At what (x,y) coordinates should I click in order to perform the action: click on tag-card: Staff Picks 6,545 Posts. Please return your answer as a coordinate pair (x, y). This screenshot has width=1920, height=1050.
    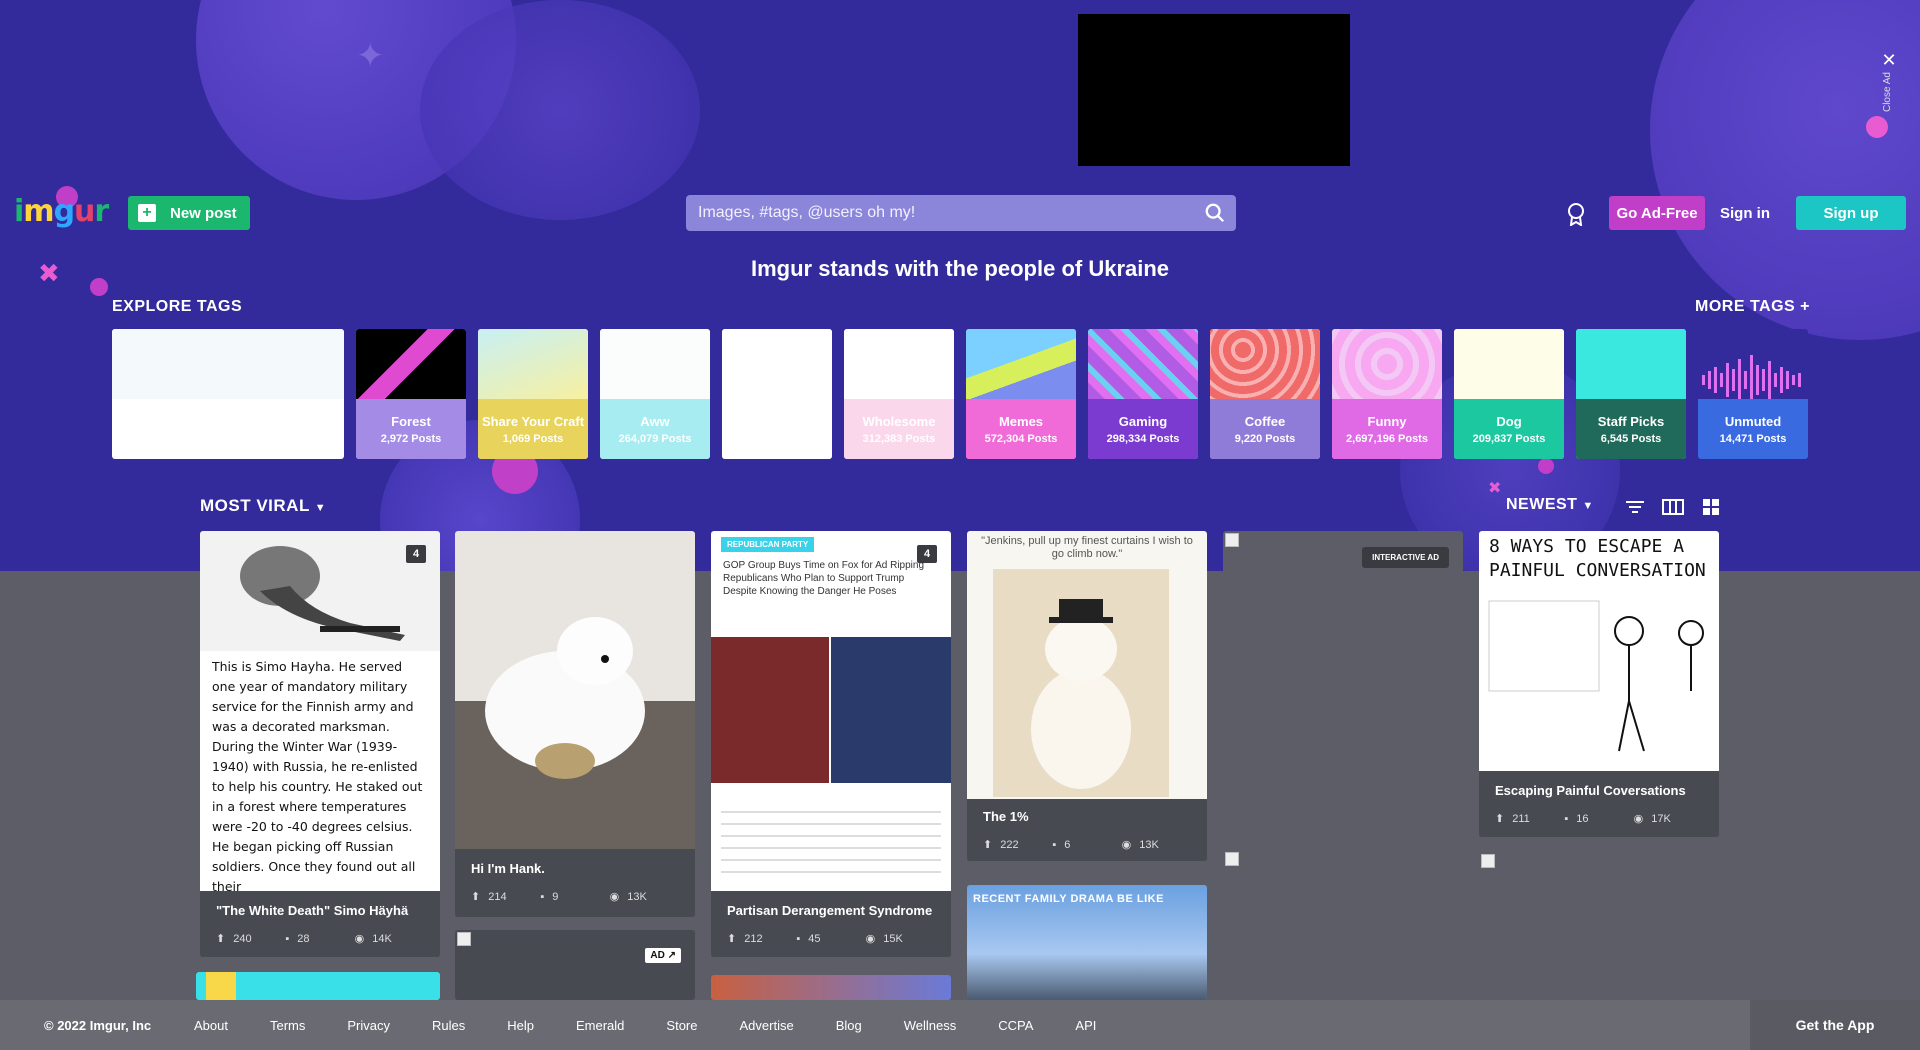
    Looking at the image, I should click on (1631, 394).